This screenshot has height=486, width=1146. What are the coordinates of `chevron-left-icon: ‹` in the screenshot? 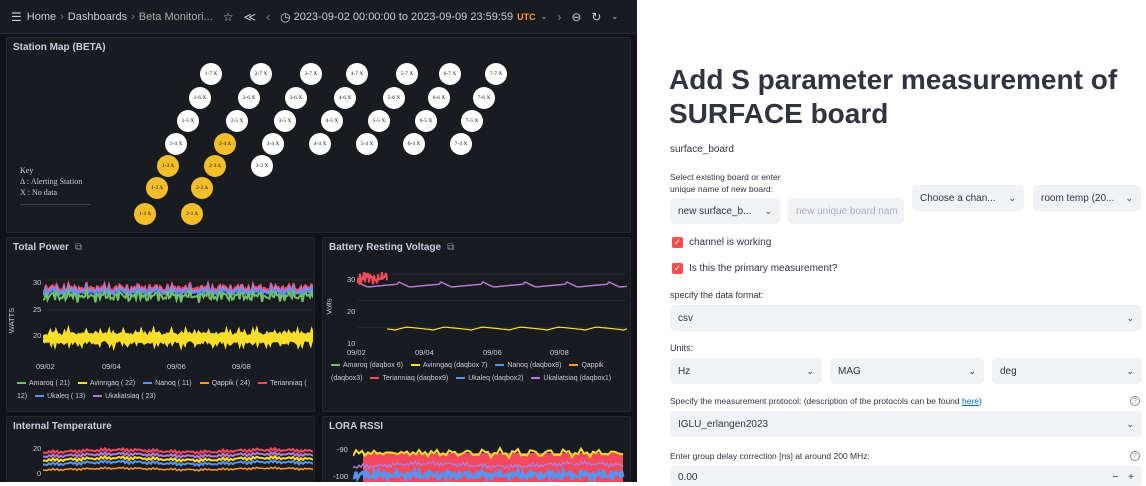 It's located at (268, 17).